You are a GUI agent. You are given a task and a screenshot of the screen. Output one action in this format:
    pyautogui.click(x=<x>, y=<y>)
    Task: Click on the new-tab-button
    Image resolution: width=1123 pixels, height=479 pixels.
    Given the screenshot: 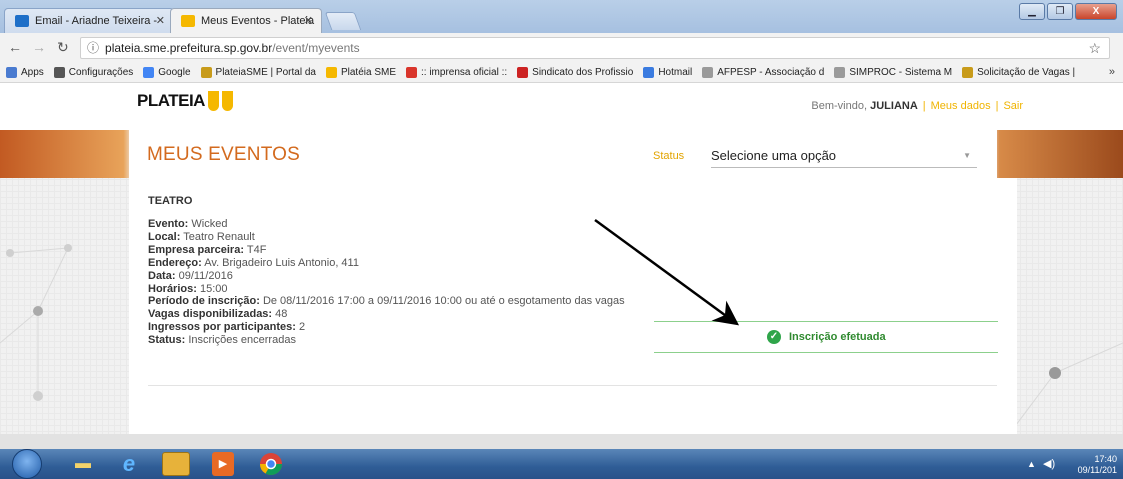 What is the action you would take?
    pyautogui.click(x=343, y=21)
    